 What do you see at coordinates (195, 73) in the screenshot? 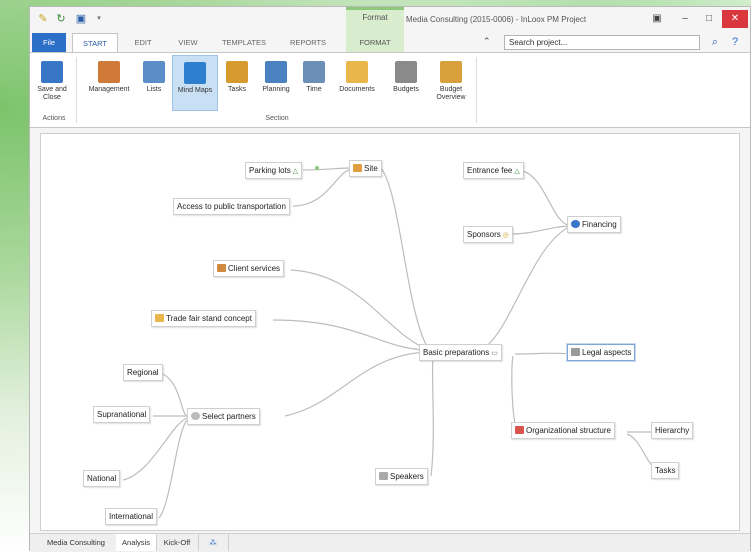
I see `mindmaps-icon` at bounding box center [195, 73].